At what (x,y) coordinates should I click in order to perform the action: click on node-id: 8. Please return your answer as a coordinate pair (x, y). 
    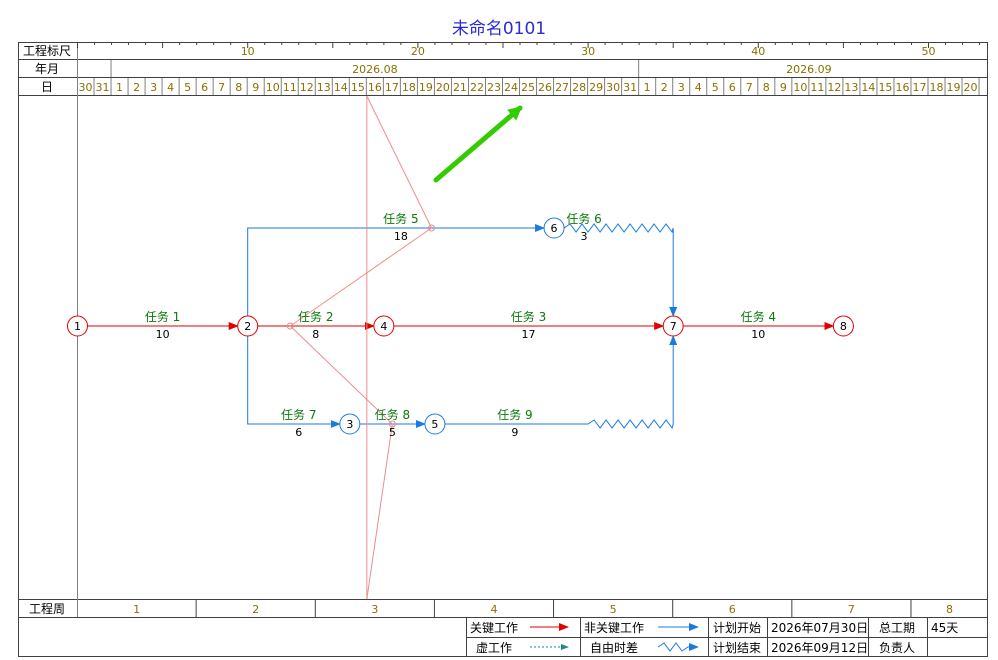
    Looking at the image, I should click on (843, 326).